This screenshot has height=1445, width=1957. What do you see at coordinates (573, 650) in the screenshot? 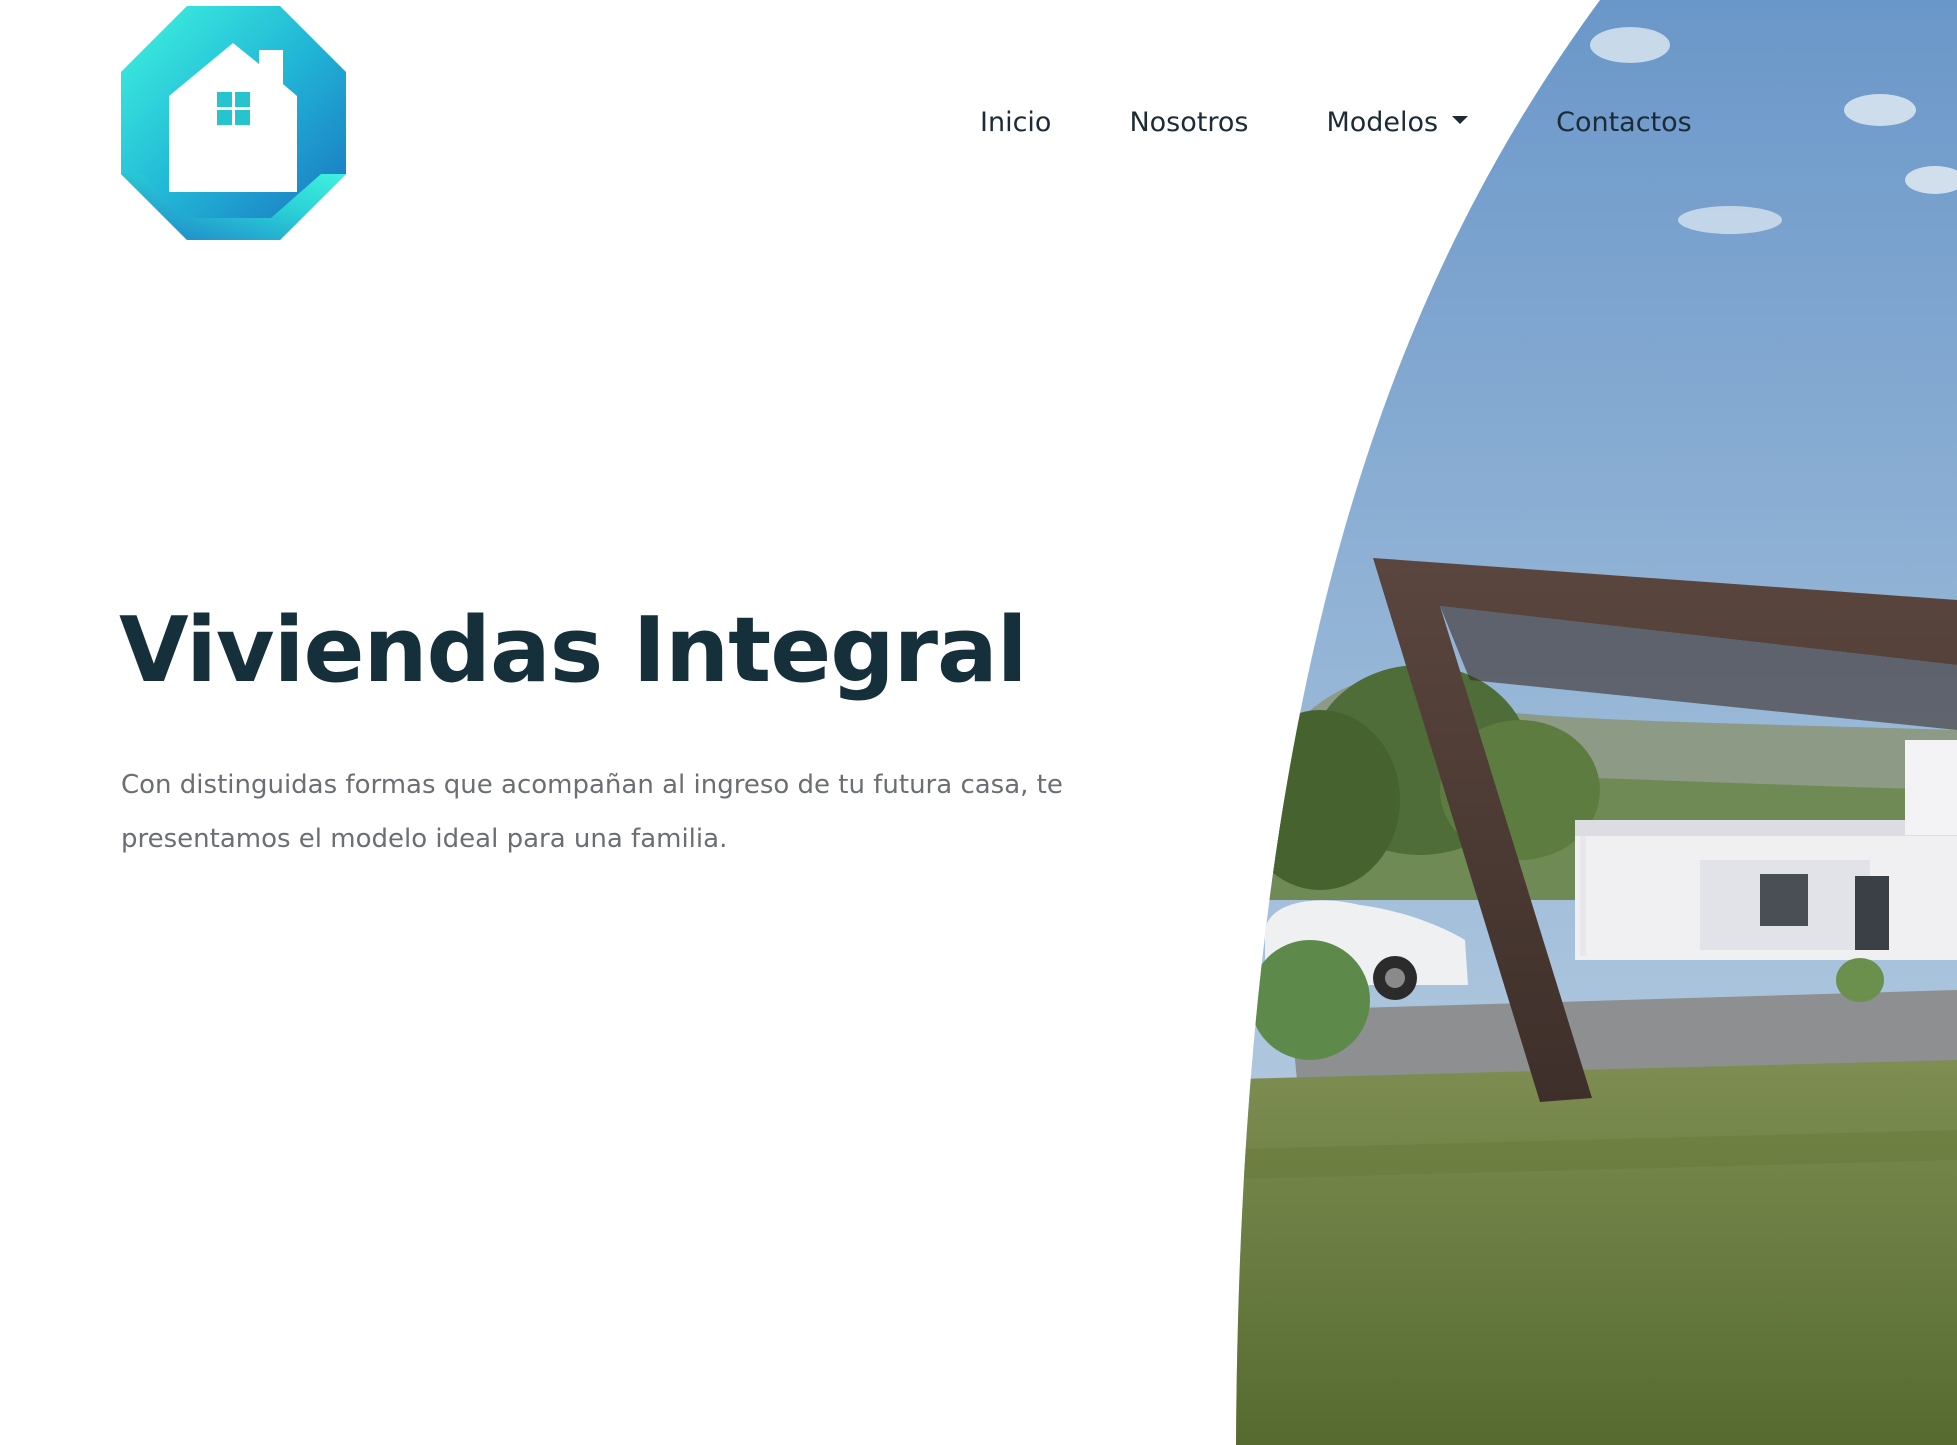
I see `hero-title: Viviendas Integral` at bounding box center [573, 650].